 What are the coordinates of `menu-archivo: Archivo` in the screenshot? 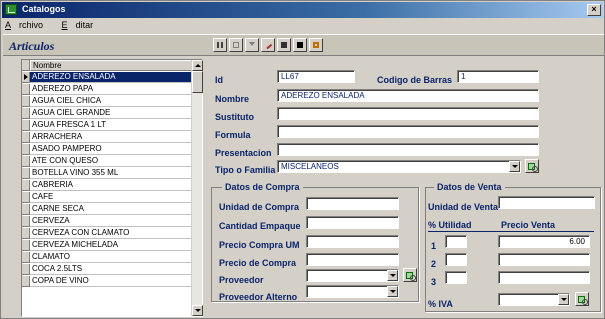 It's located at (28, 25).